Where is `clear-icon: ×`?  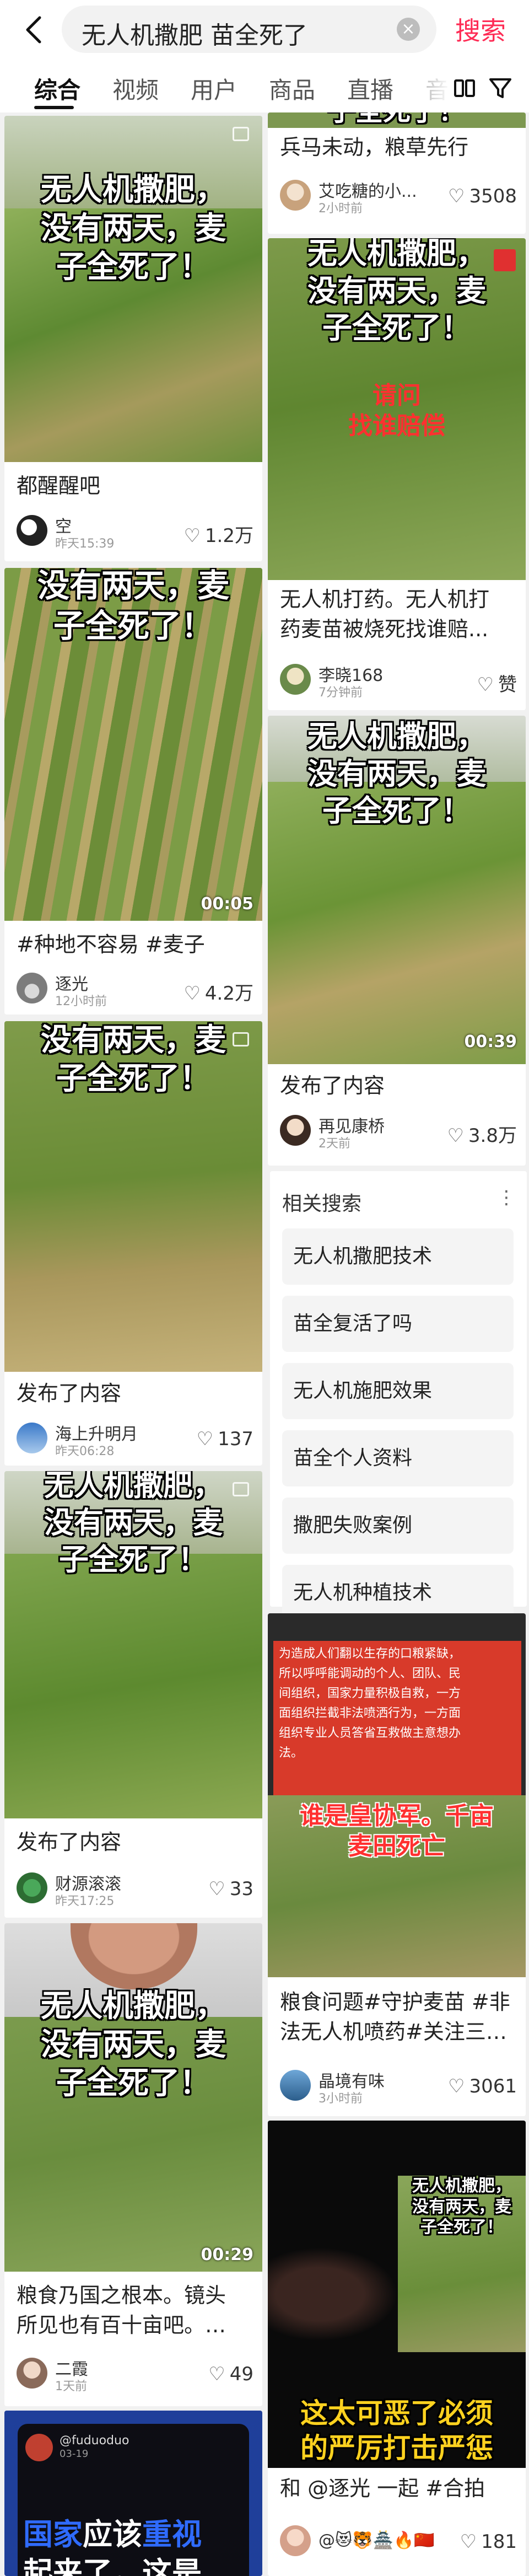 clear-icon: × is located at coordinates (408, 29).